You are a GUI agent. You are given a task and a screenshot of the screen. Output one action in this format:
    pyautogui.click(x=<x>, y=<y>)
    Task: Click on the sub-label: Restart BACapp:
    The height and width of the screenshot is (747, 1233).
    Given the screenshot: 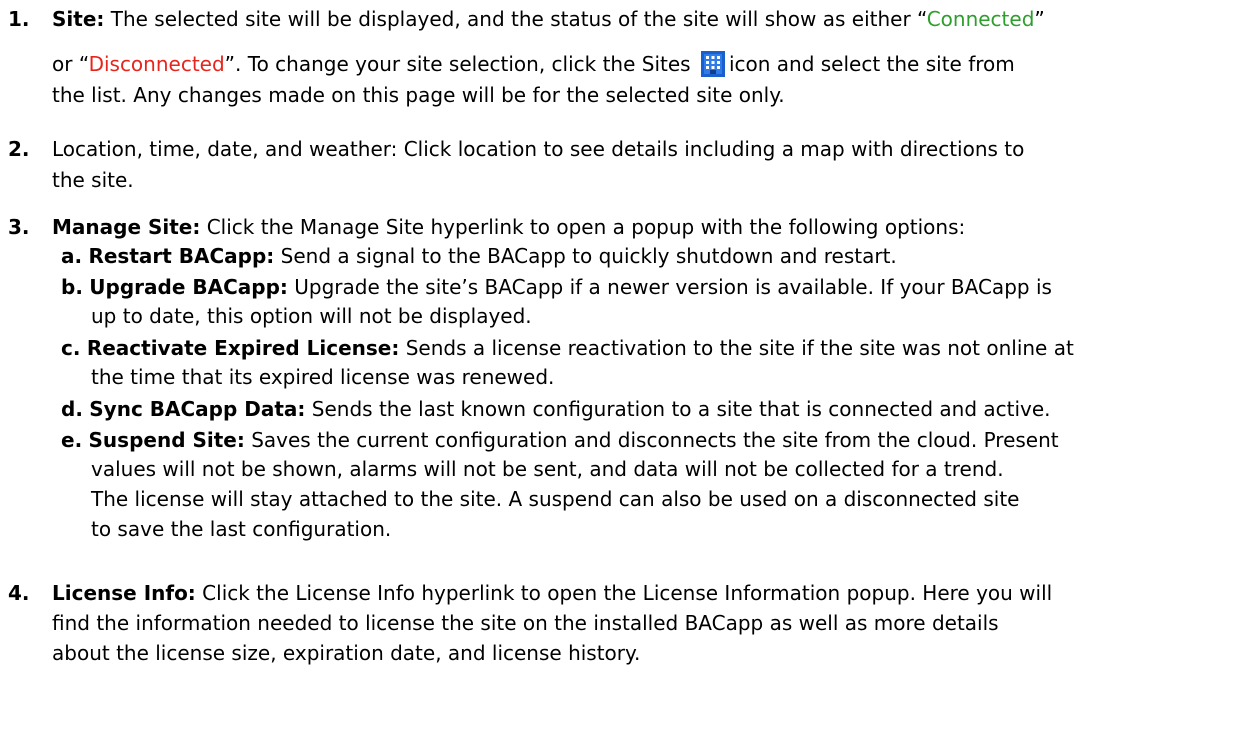 What is the action you would take?
    pyautogui.click(x=181, y=256)
    